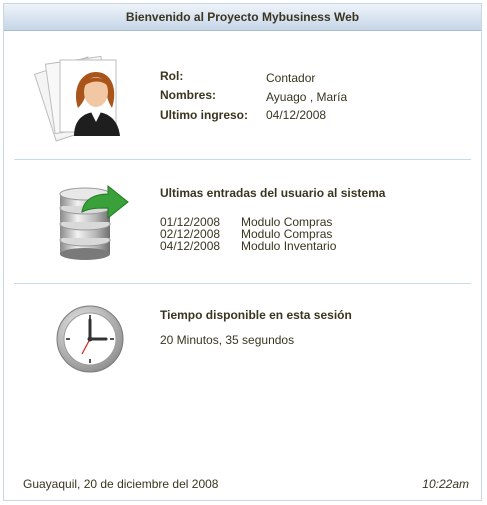  I want to click on session-title: Tiempo disponible en esta sesión, so click(256, 315).